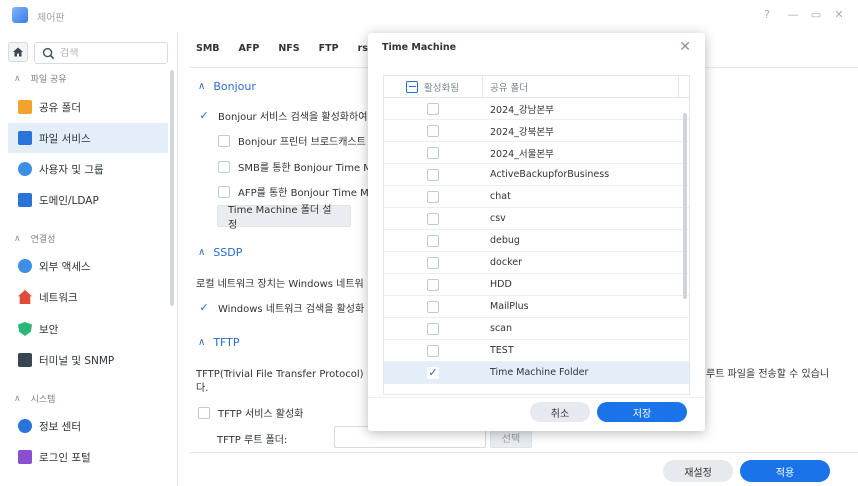 This screenshot has width=858, height=486. Describe the element at coordinates (698, 471) in the screenshot. I see `reset-button: 재설정` at that location.